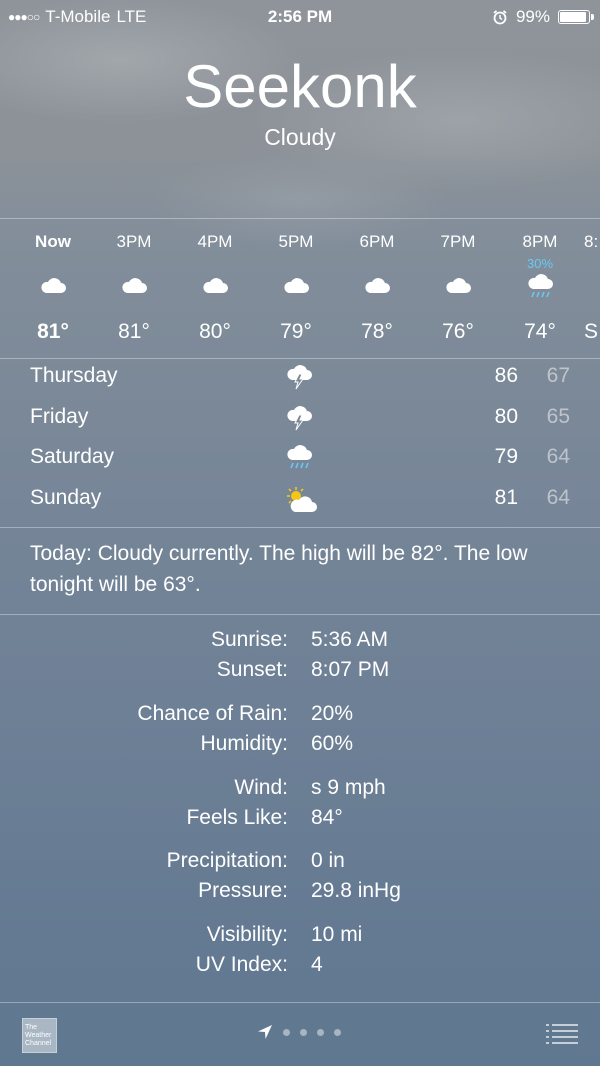  What do you see at coordinates (249, 639) in the screenshot?
I see `detail-label: Sunrise:` at bounding box center [249, 639].